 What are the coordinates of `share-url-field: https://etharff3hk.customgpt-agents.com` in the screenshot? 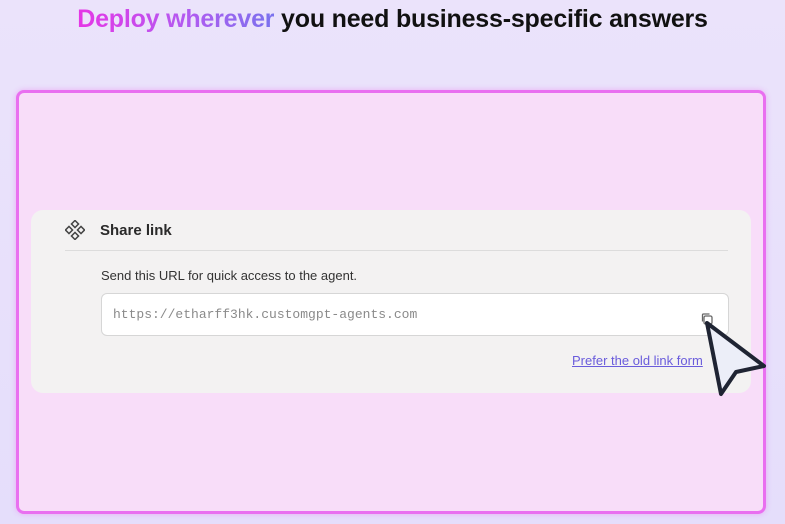 It's located at (415, 314).